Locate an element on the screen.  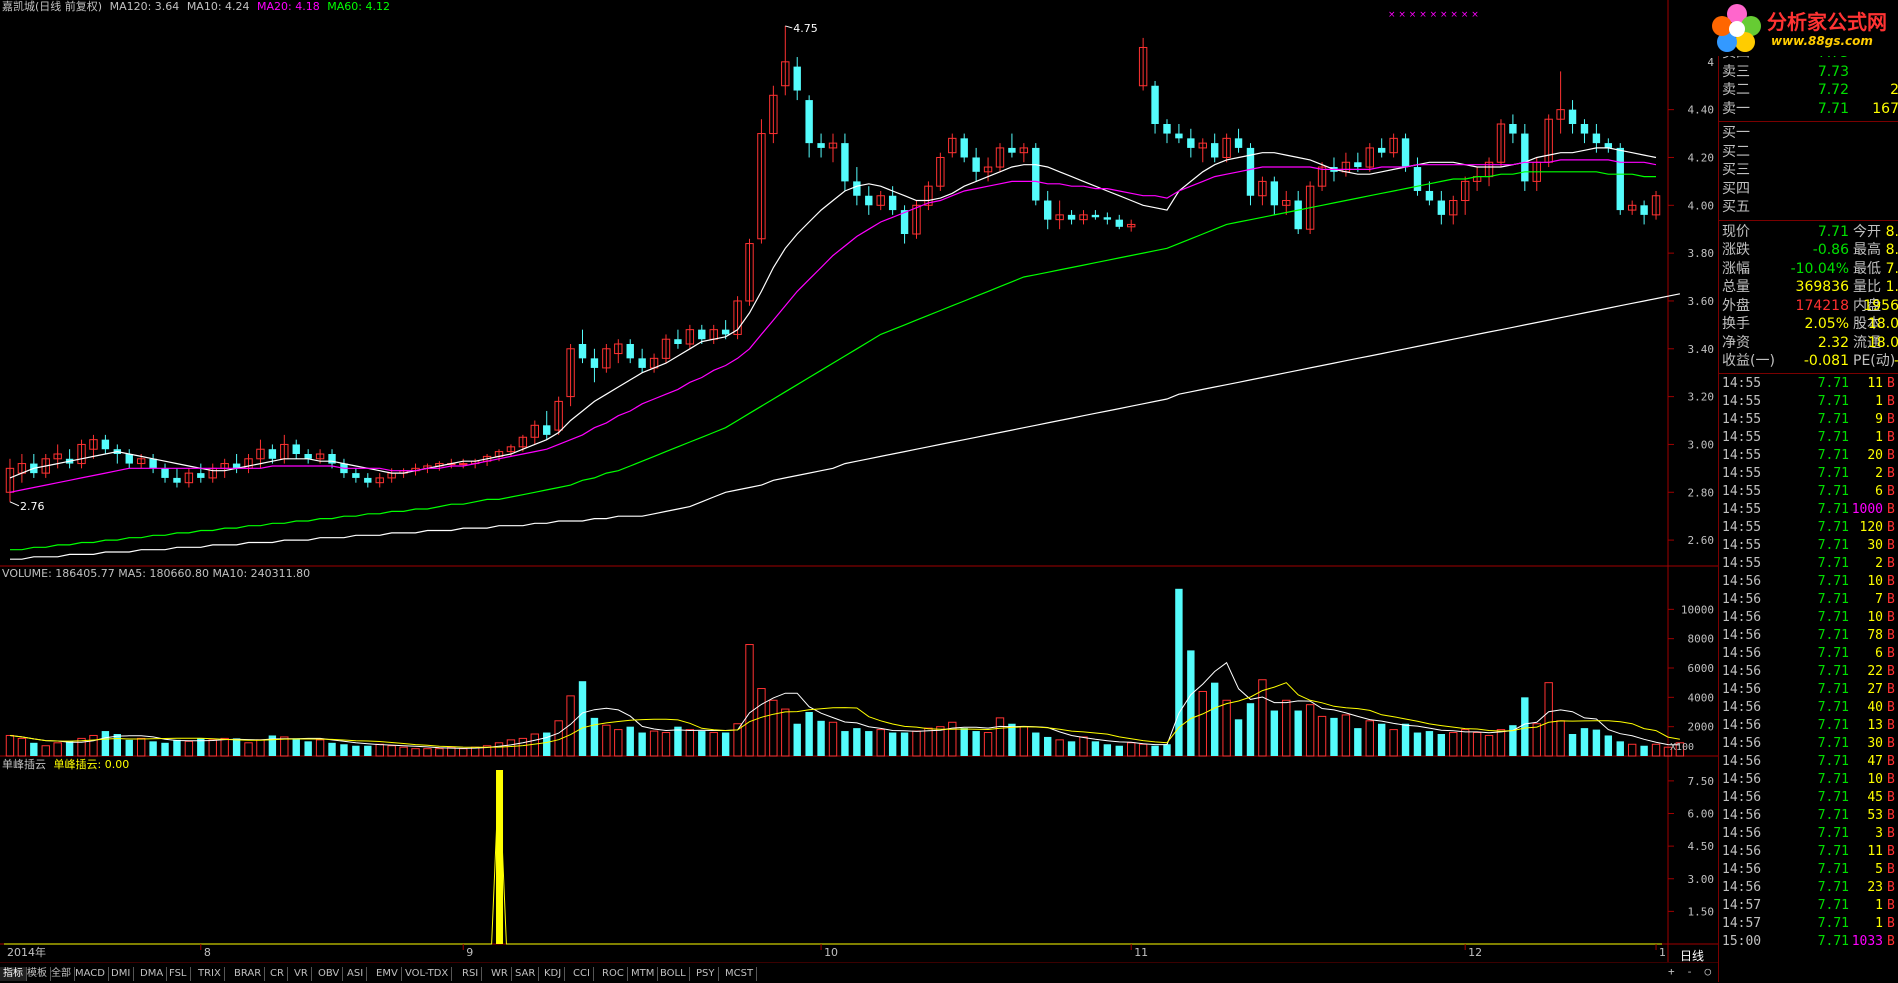
order-label: 卖一 is located at coordinates (1736, 108).